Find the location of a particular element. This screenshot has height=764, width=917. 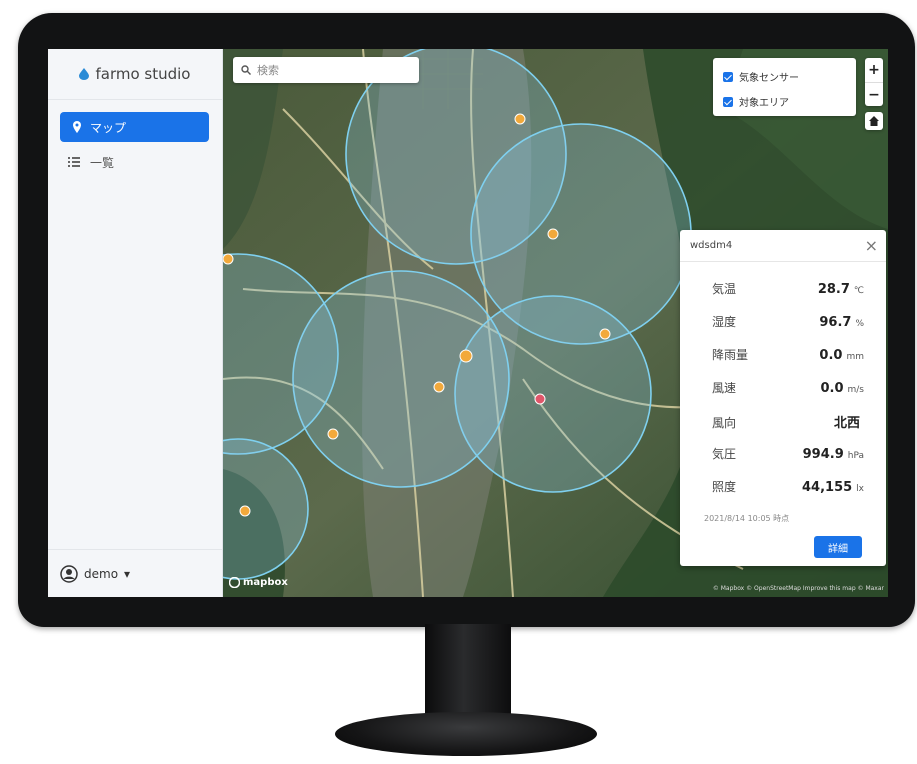

reading-label: 降雨量 is located at coordinates (730, 355).